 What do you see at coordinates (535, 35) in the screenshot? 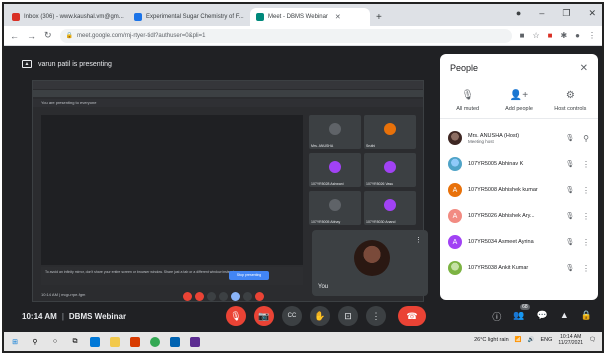
I see `bookmark-star-icon: ☆` at bounding box center [535, 35].